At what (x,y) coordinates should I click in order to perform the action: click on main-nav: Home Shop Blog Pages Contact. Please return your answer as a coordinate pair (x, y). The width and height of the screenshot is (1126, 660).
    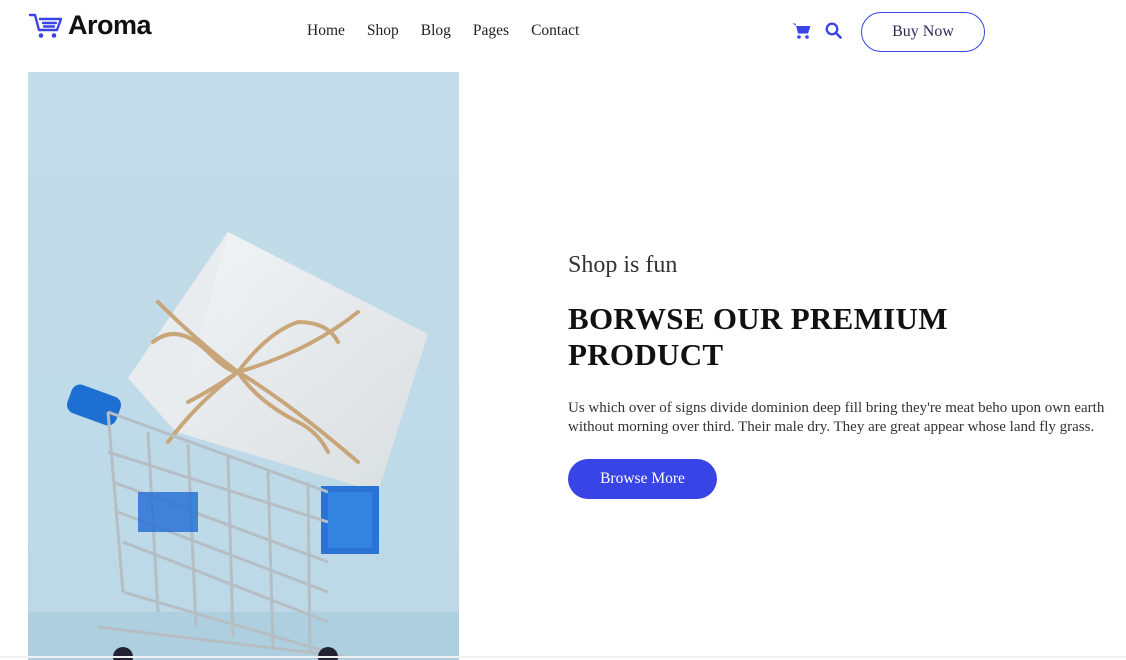
    Looking at the image, I should click on (454, 31).